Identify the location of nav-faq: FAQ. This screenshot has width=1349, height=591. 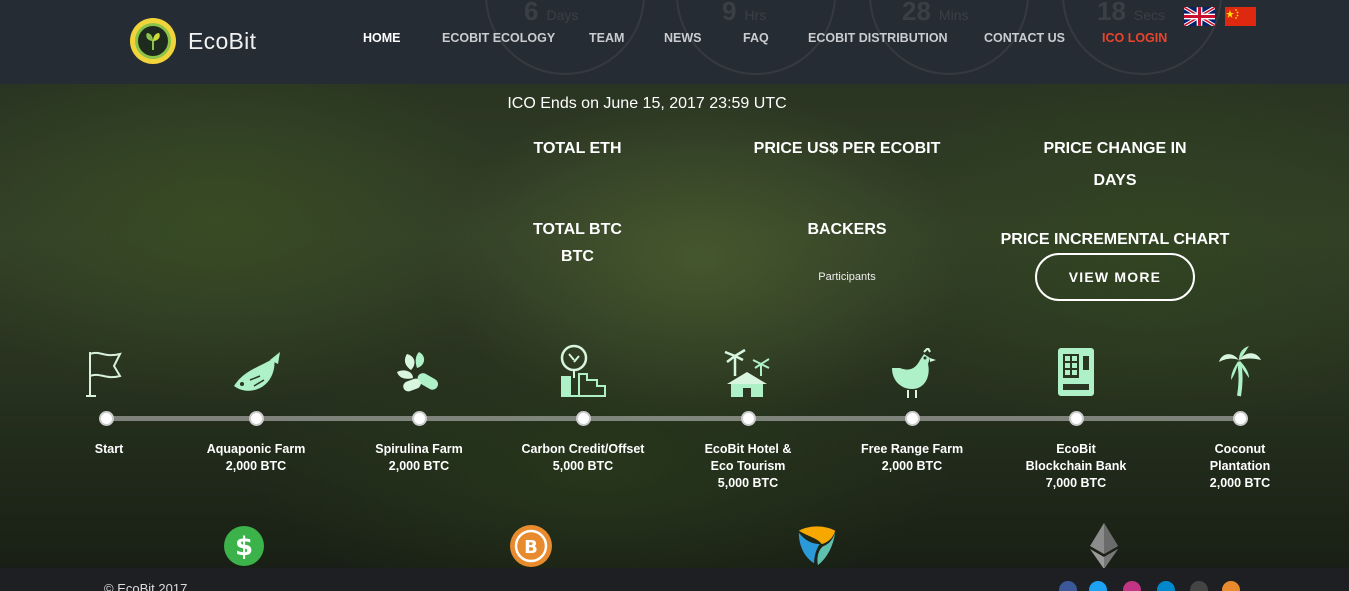
(756, 38).